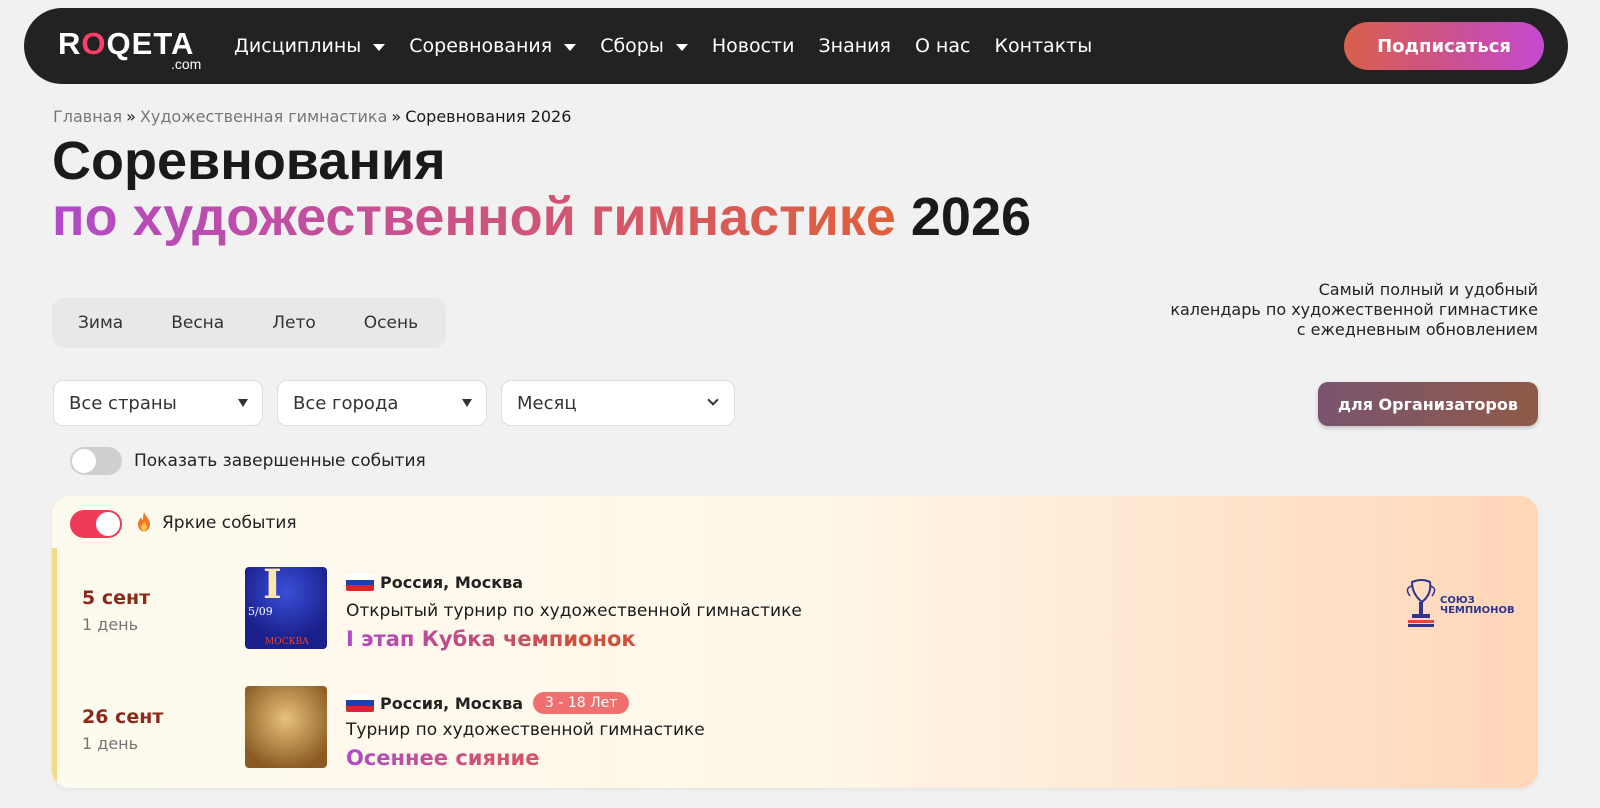 The image size is (1600, 808). I want to click on trophy-icon, so click(1421, 603).